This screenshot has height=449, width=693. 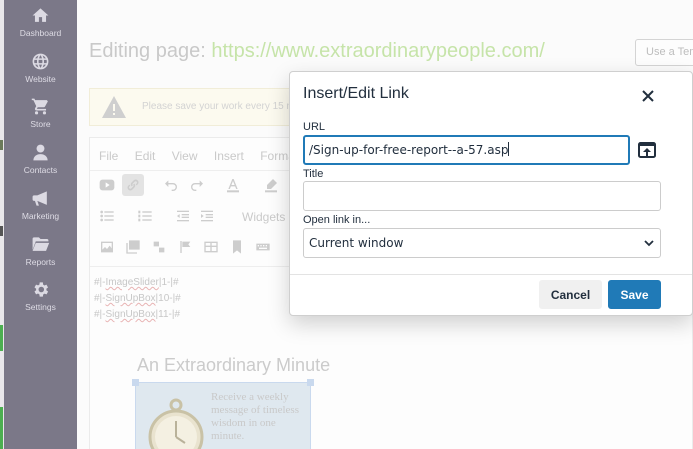 I want to click on outdent-button, so click(x=183, y=216).